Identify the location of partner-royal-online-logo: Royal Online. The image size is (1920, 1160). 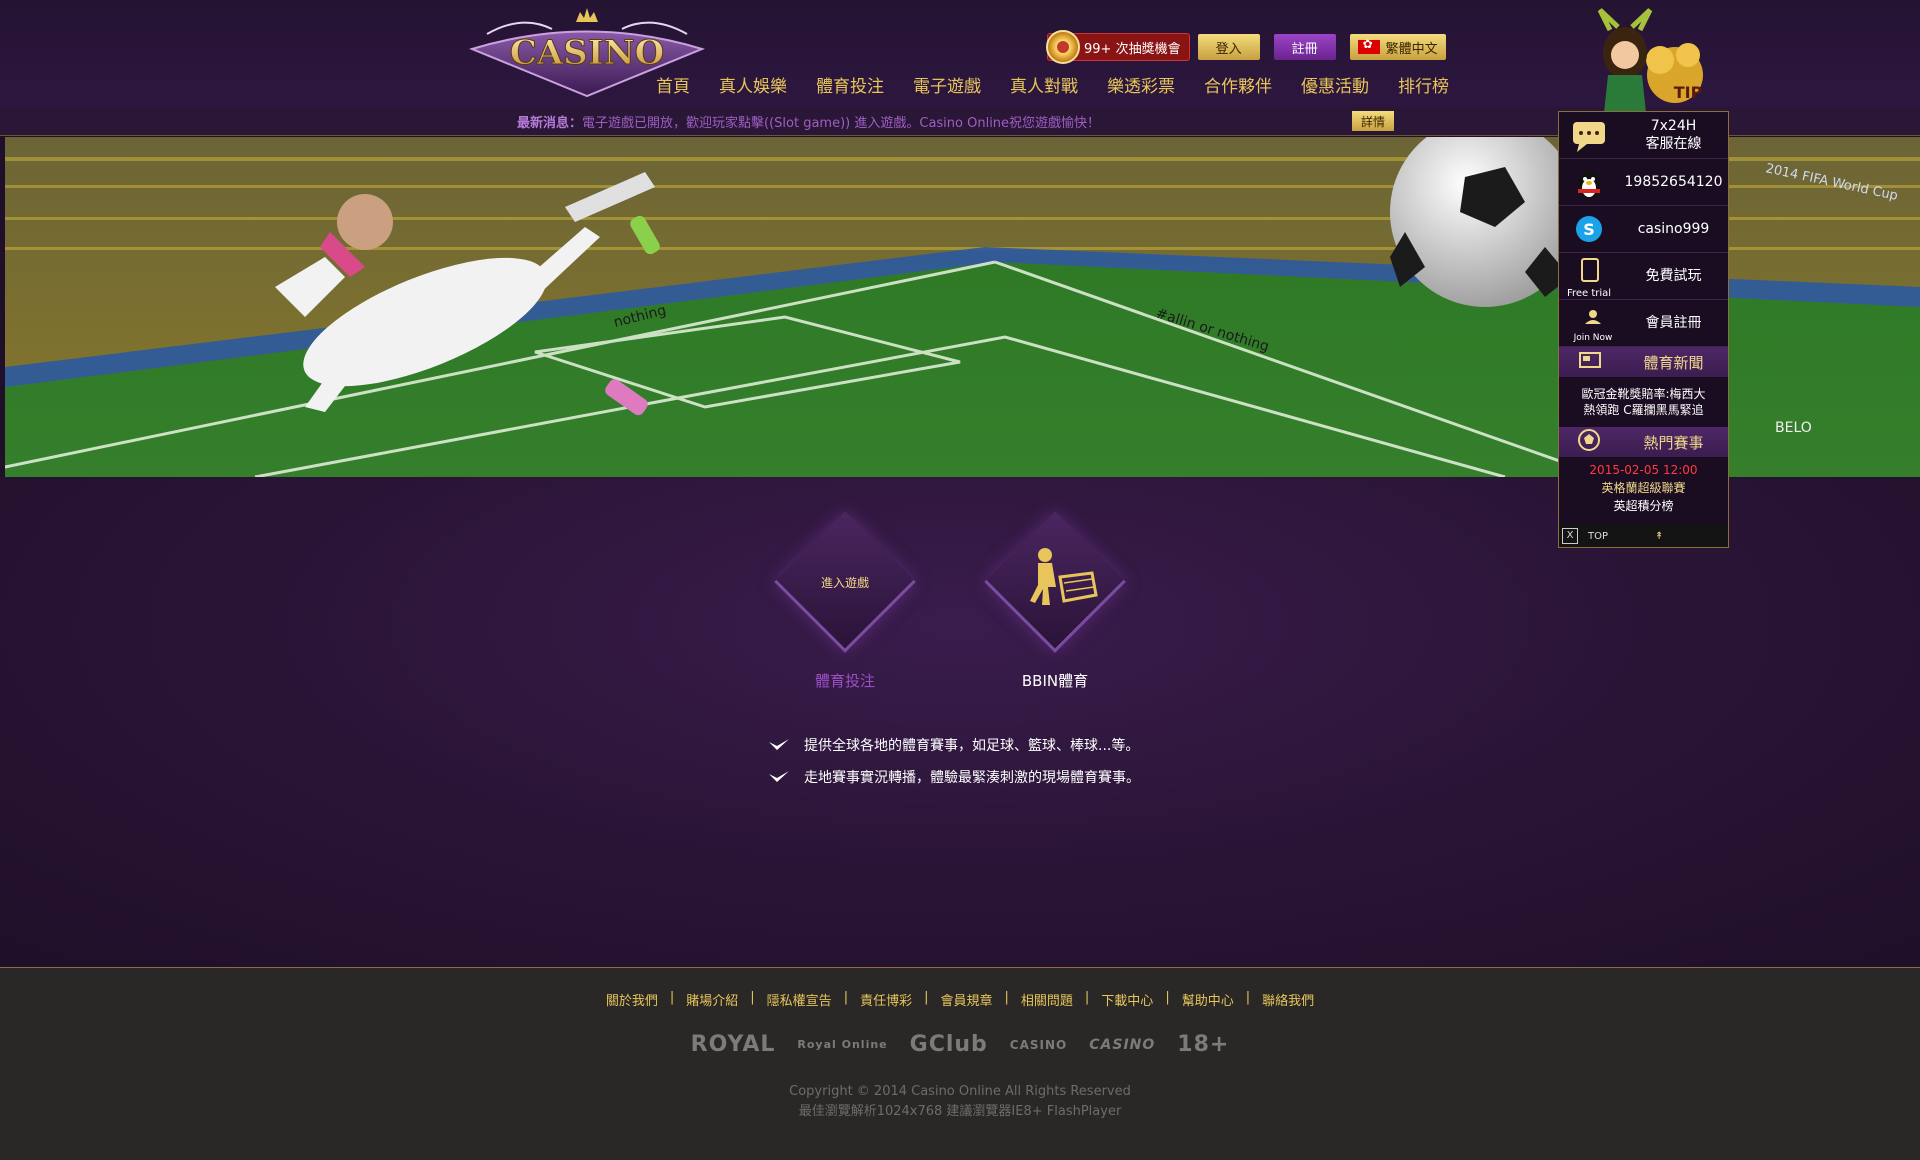
(842, 1044).